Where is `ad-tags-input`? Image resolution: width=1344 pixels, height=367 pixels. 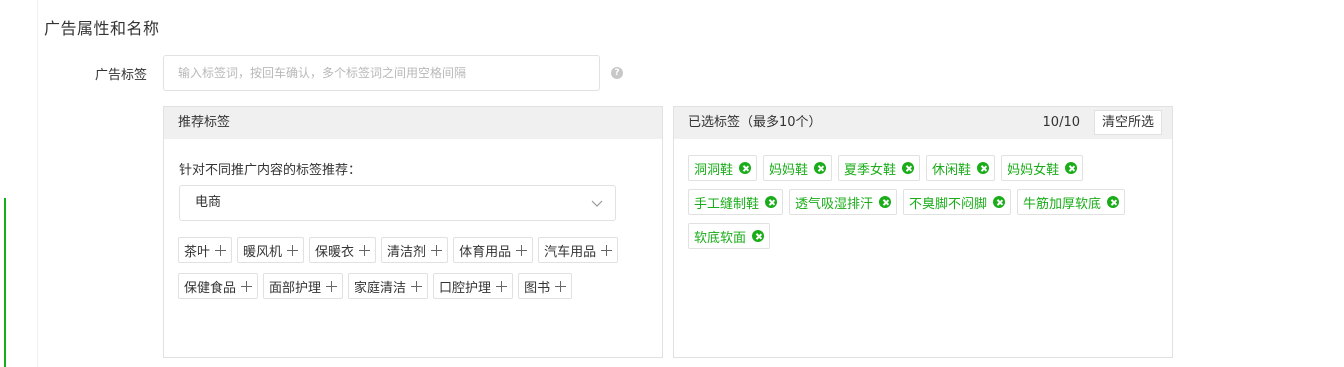
ad-tags-input is located at coordinates (381, 73).